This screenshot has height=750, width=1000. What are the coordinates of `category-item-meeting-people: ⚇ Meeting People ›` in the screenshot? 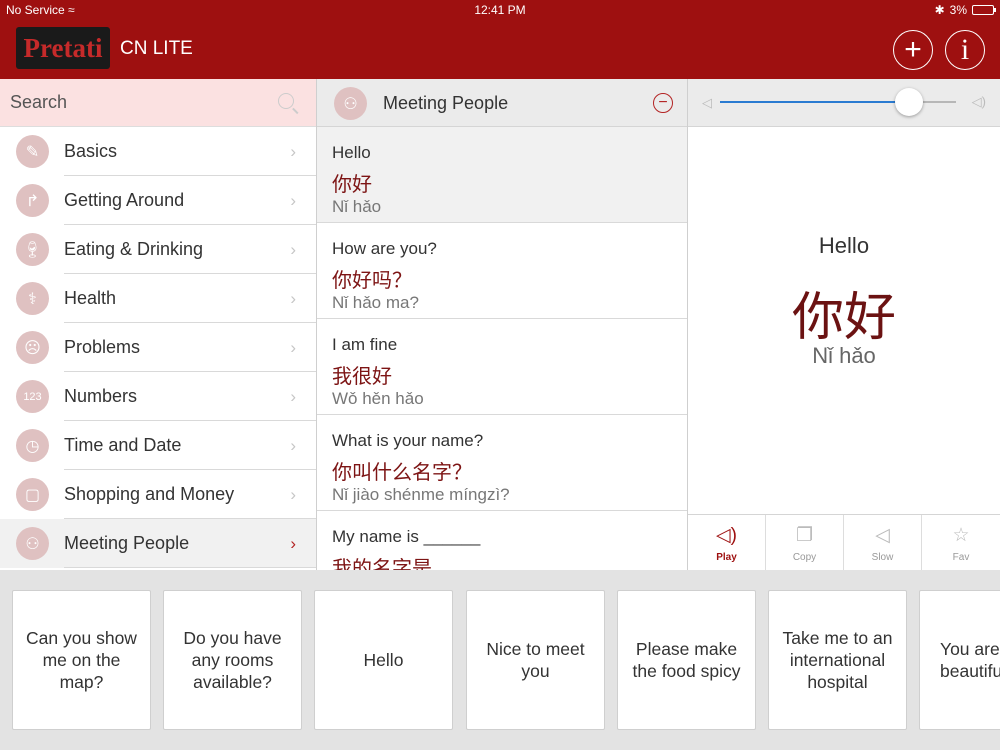 It's located at (158, 543).